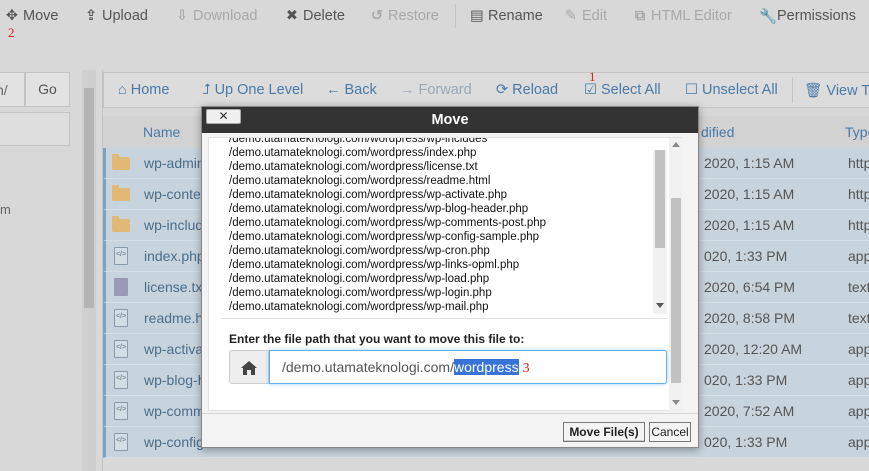 The height and width of the screenshot is (471, 869). Describe the element at coordinates (450, 120) in the screenshot. I see `move-dialog-title: Move` at that location.